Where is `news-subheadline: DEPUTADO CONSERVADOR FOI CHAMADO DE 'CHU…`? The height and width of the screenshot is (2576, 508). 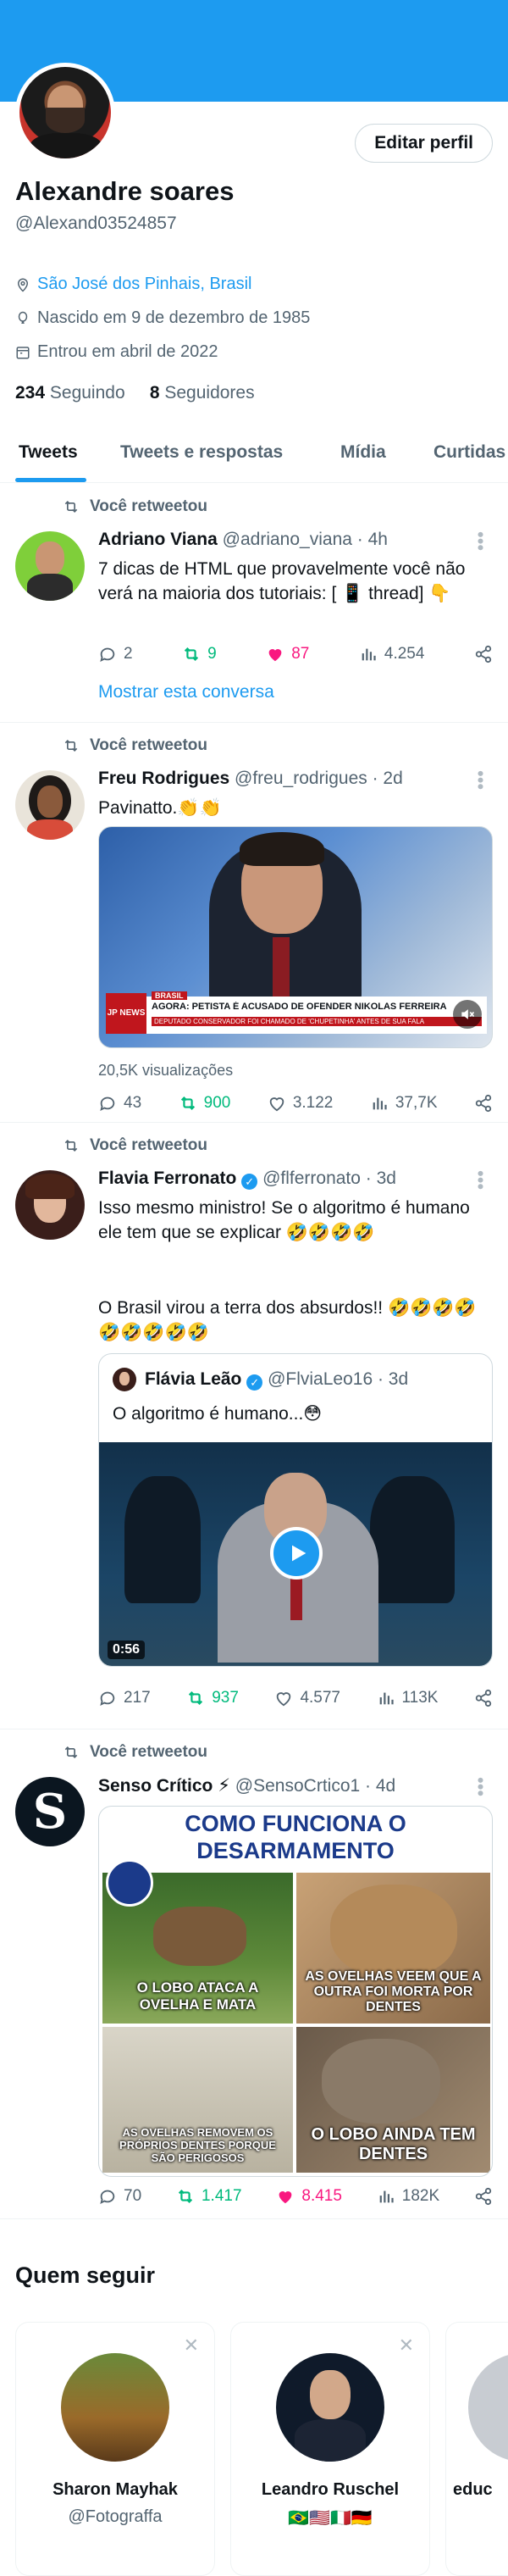 news-subheadline: DEPUTADO CONSERVADOR FOI CHAMADO DE 'CHU… is located at coordinates (317, 1021).